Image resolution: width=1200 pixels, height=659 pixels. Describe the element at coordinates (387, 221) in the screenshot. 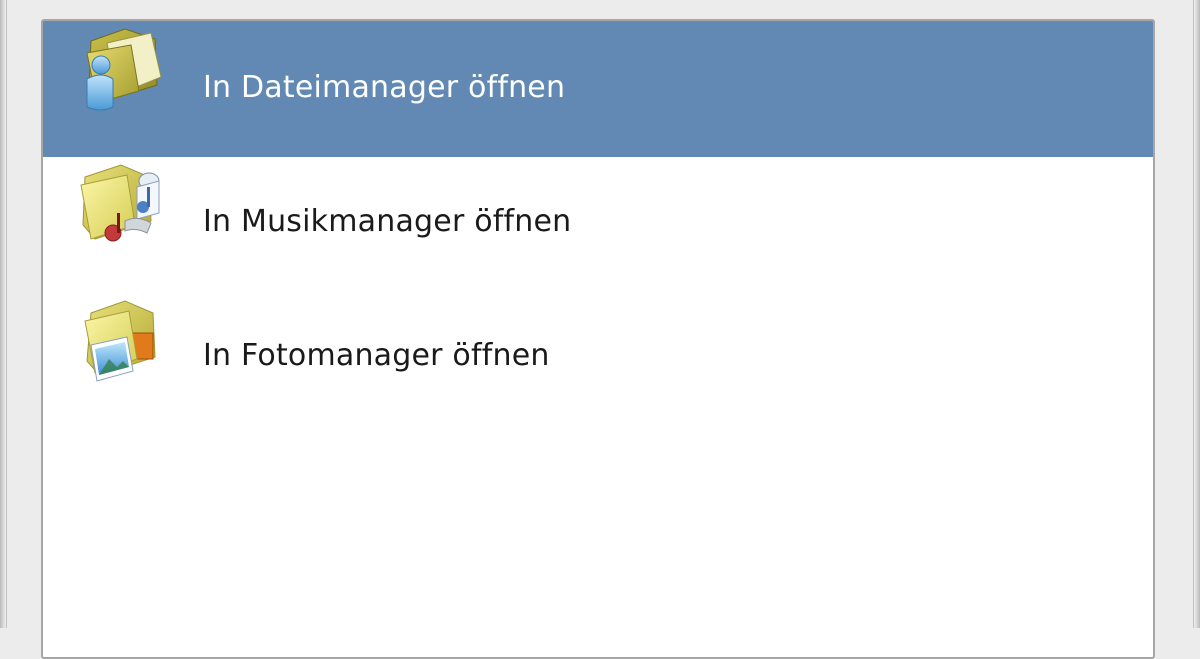

I see `list-item-label: In Musikmanager öffnen` at that location.